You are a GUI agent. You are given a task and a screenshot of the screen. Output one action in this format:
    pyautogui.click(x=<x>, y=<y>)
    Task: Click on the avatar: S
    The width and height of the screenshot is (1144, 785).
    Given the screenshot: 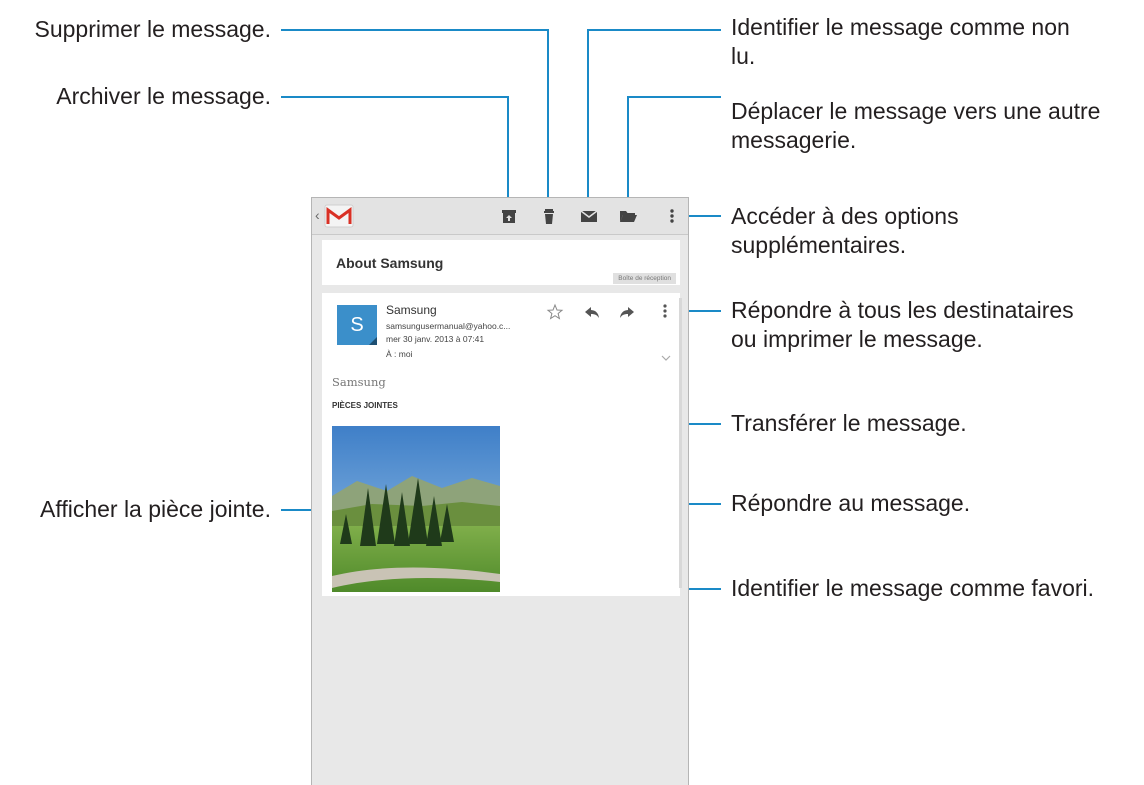 What is the action you would take?
    pyautogui.click(x=357, y=325)
    